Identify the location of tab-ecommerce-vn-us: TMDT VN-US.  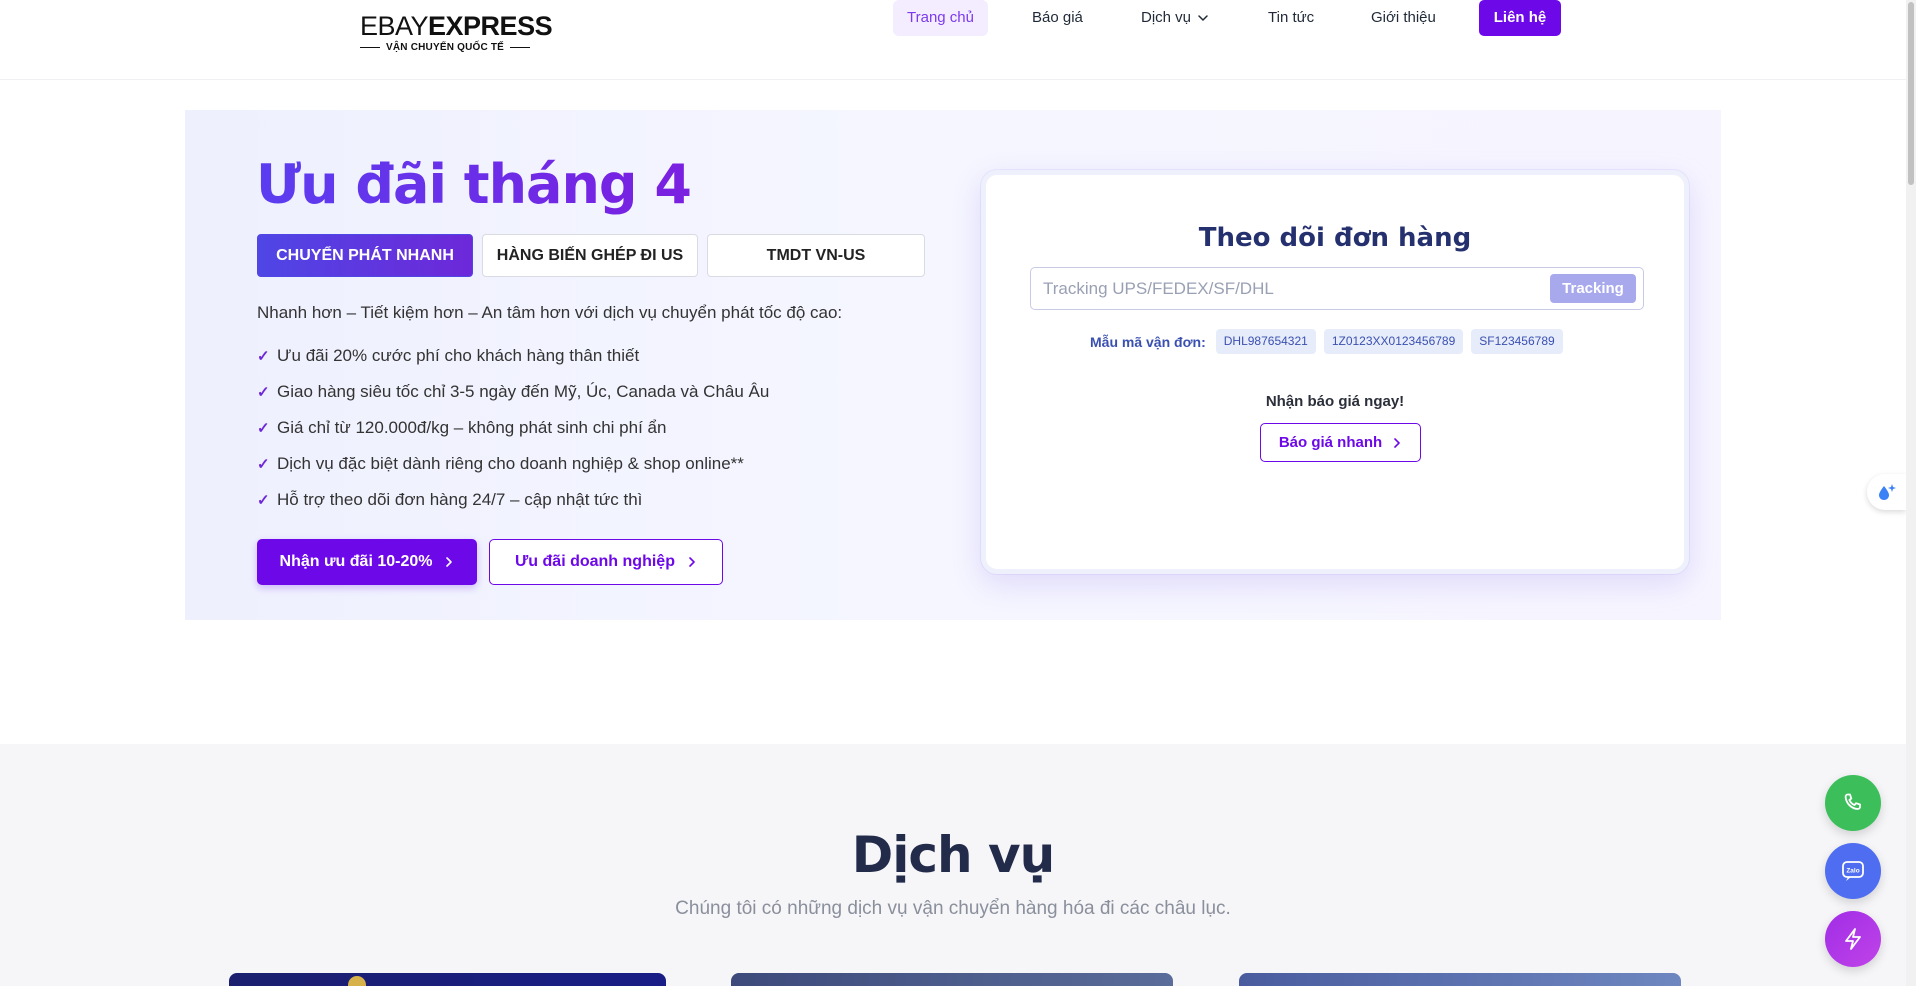
(816, 255).